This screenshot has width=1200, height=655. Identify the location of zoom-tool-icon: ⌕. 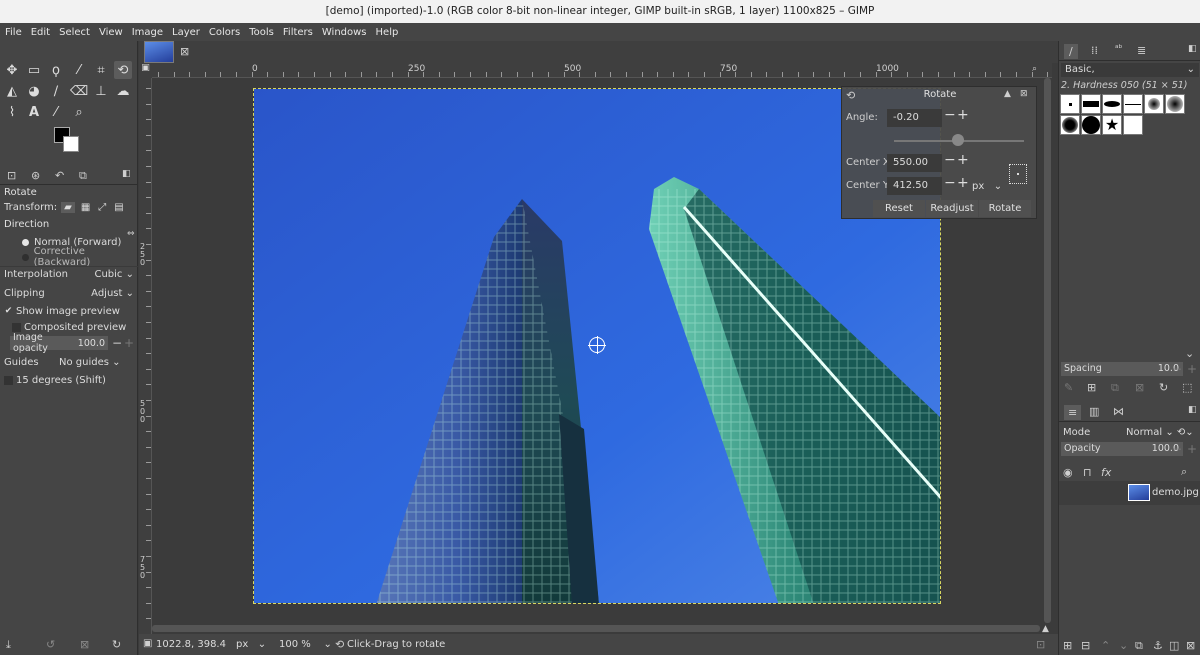
(79, 112).